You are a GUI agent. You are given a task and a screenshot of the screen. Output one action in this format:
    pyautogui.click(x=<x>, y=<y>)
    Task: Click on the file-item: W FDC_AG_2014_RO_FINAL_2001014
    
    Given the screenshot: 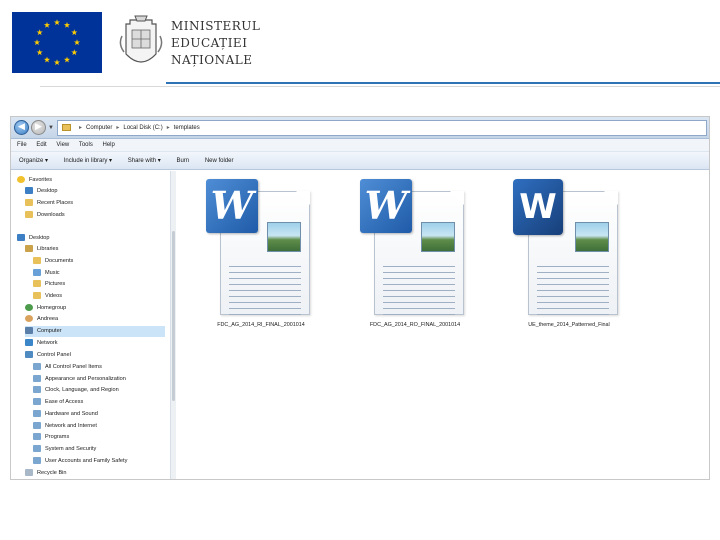 What is the action you would take?
    pyautogui.click(x=415, y=259)
    